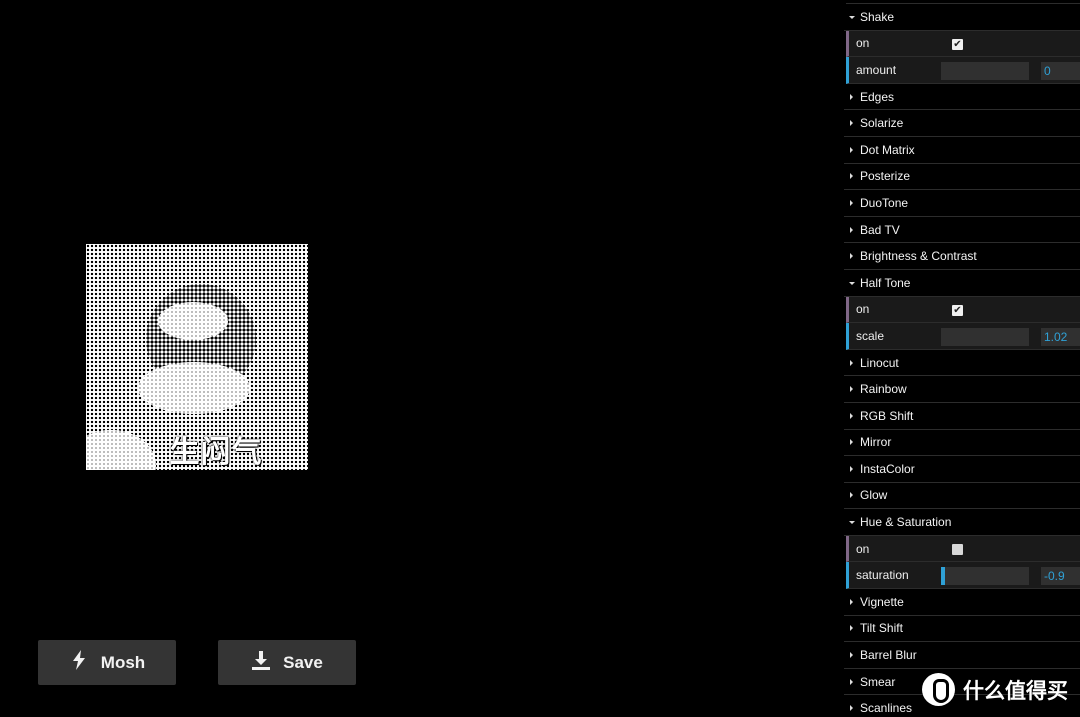  I want to click on folder-label: Vignette, so click(882, 601).